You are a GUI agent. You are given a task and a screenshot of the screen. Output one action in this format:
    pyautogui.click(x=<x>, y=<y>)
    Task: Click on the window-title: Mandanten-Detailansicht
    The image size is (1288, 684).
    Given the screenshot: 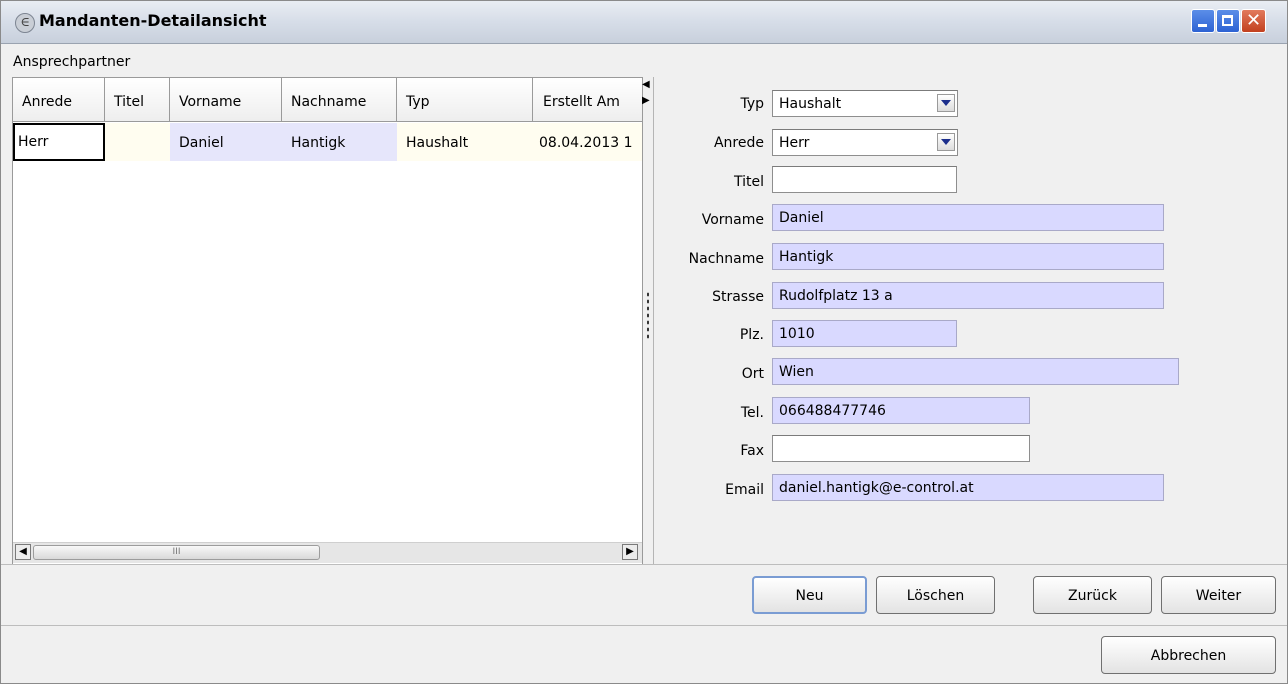 What is the action you would take?
    pyautogui.click(x=153, y=20)
    